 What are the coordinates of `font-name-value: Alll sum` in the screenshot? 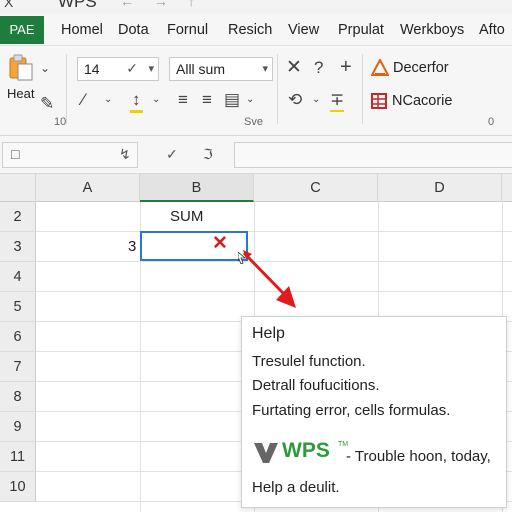 It's located at (201, 69).